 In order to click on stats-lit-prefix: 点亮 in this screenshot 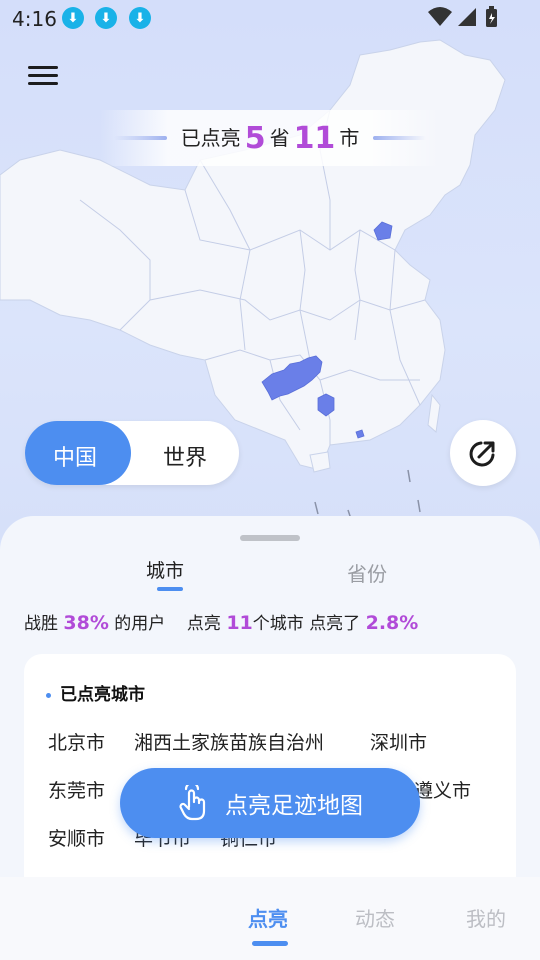, I will do `click(203, 624)`.